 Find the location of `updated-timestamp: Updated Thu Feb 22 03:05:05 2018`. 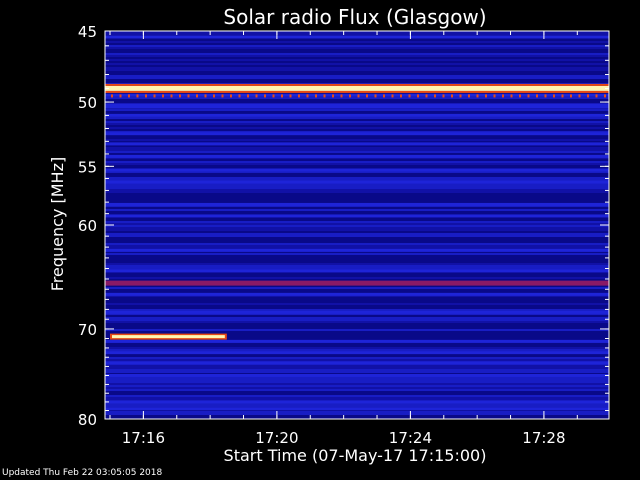

updated-timestamp: Updated Thu Feb 22 03:05:05 2018 is located at coordinates (82, 473).